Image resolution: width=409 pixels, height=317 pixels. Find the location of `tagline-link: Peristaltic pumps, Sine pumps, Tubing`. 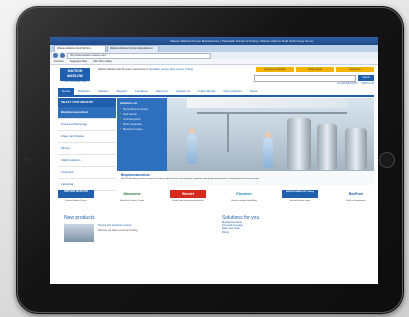

tagline-link: Peristaltic pumps, Sine pumps, Tubing is located at coordinates (171, 69).